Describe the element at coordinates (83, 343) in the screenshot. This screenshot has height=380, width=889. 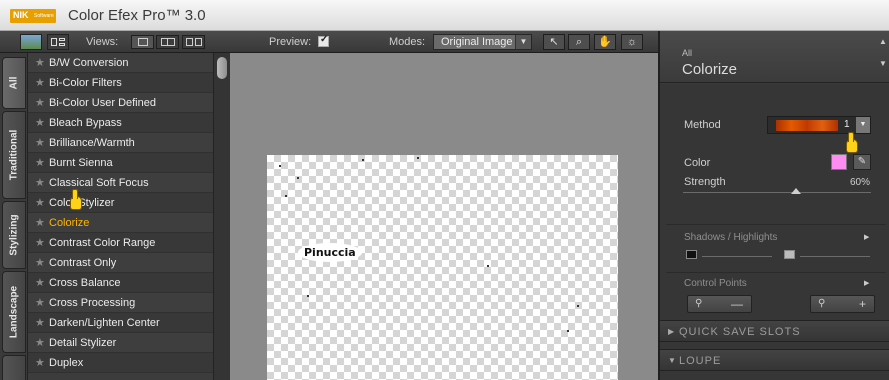
I see `filter-item-label: Detail Stylizer` at that location.